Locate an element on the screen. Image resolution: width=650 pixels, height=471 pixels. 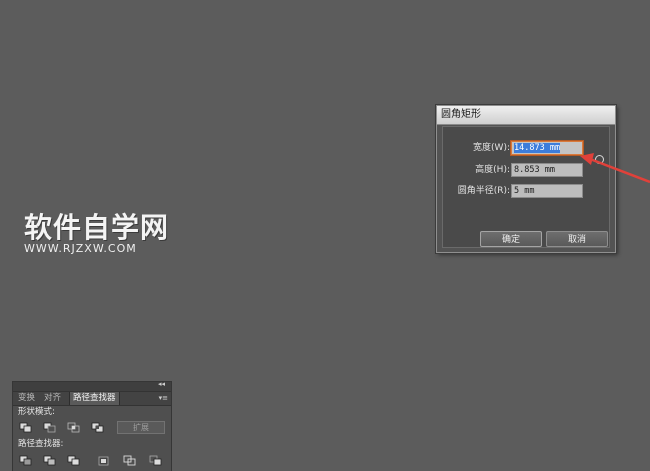
width-input: 14.873 mm is located at coordinates (547, 148).